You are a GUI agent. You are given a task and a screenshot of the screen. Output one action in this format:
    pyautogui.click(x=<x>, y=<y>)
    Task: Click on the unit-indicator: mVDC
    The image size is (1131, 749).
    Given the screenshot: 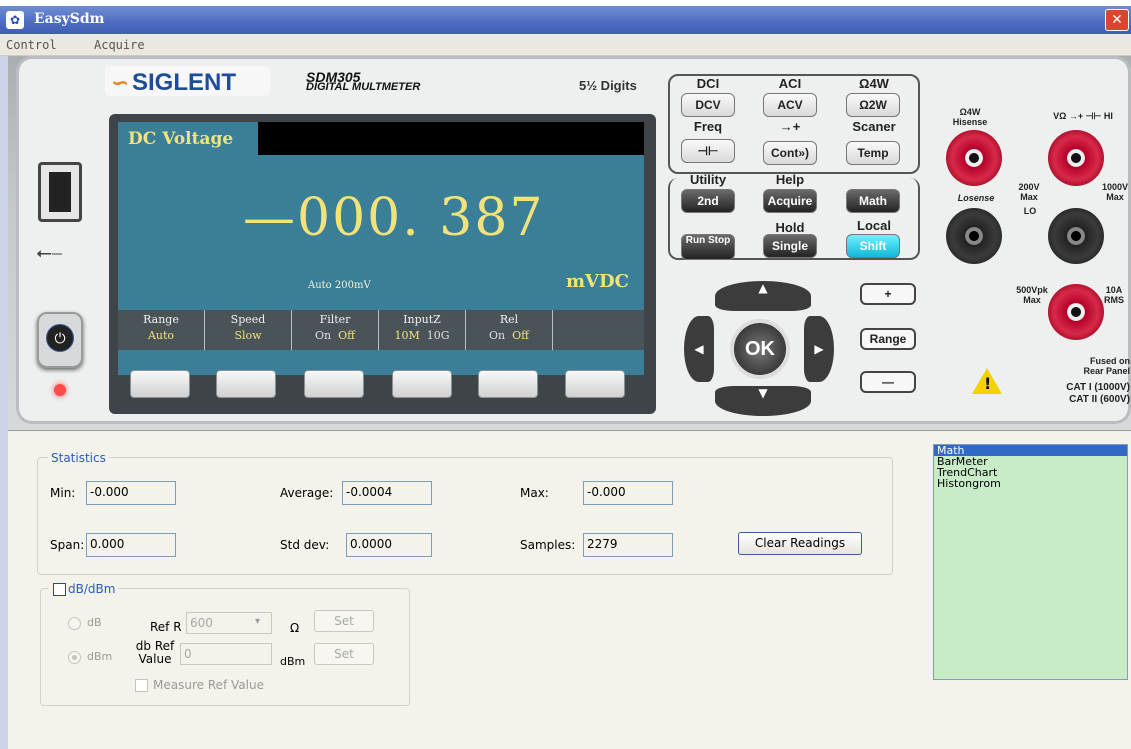 What is the action you would take?
    pyautogui.click(x=597, y=281)
    